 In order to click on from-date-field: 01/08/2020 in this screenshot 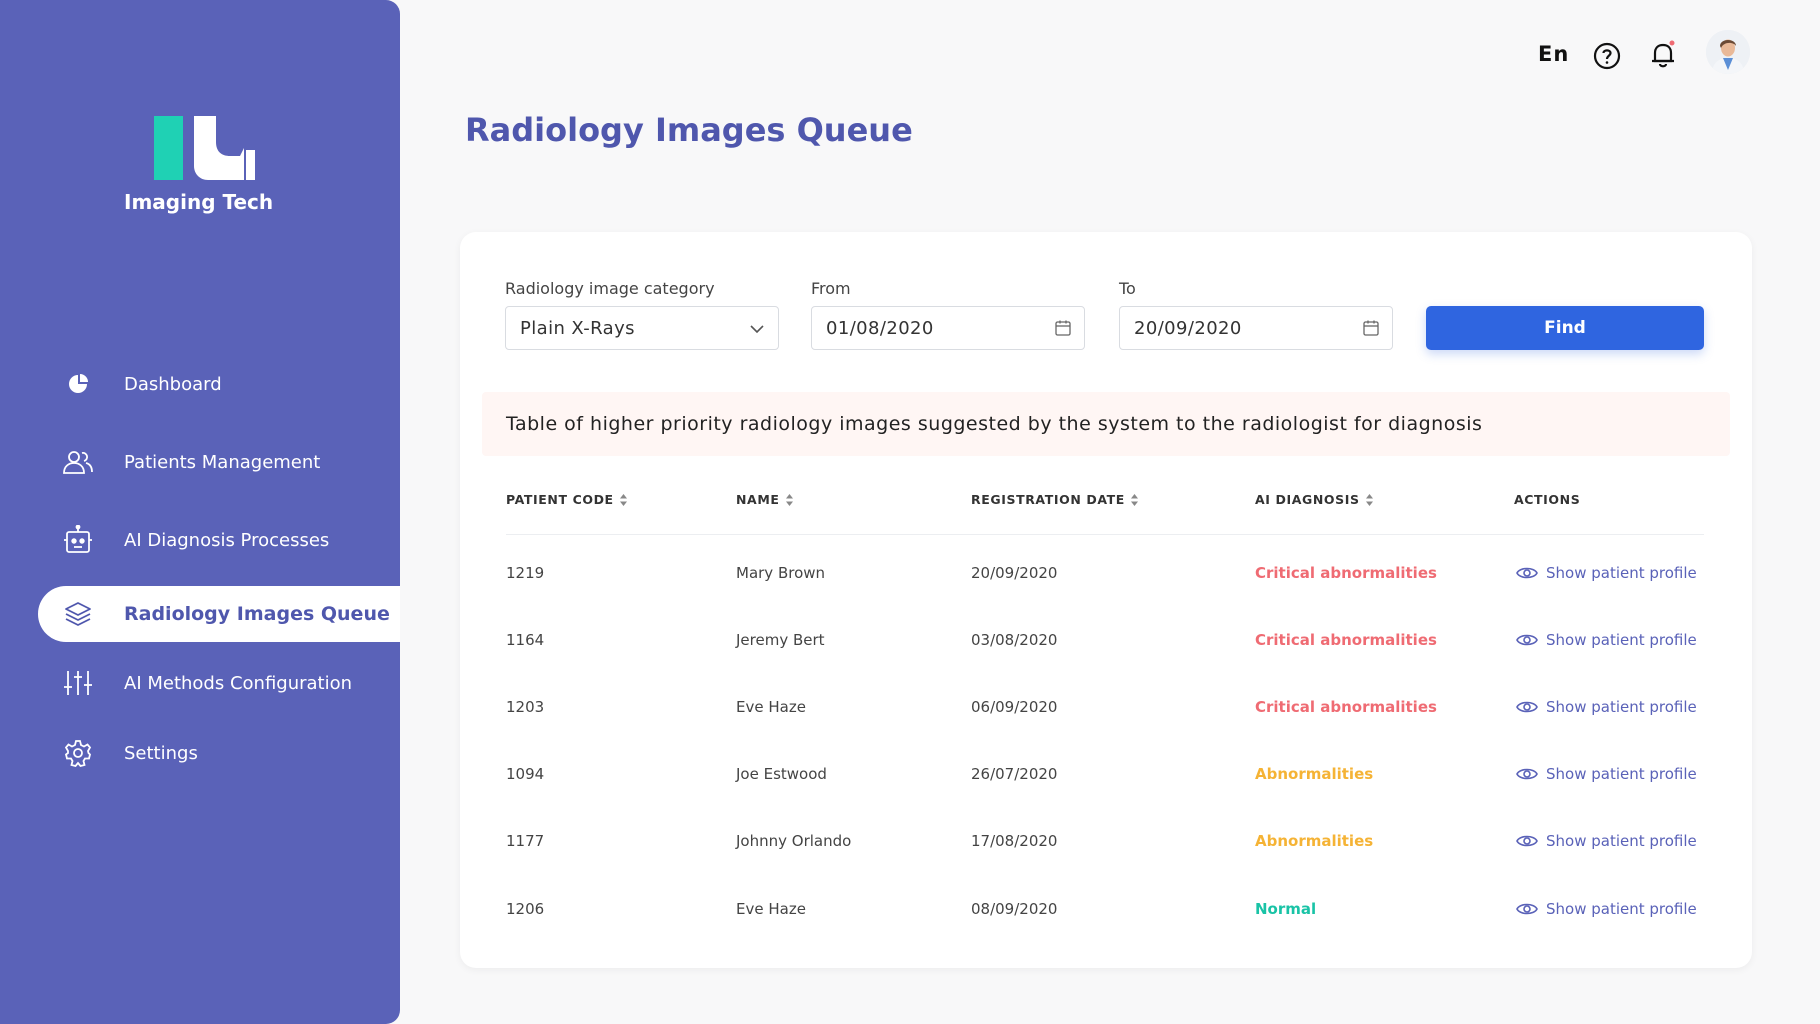, I will do `click(948, 328)`.